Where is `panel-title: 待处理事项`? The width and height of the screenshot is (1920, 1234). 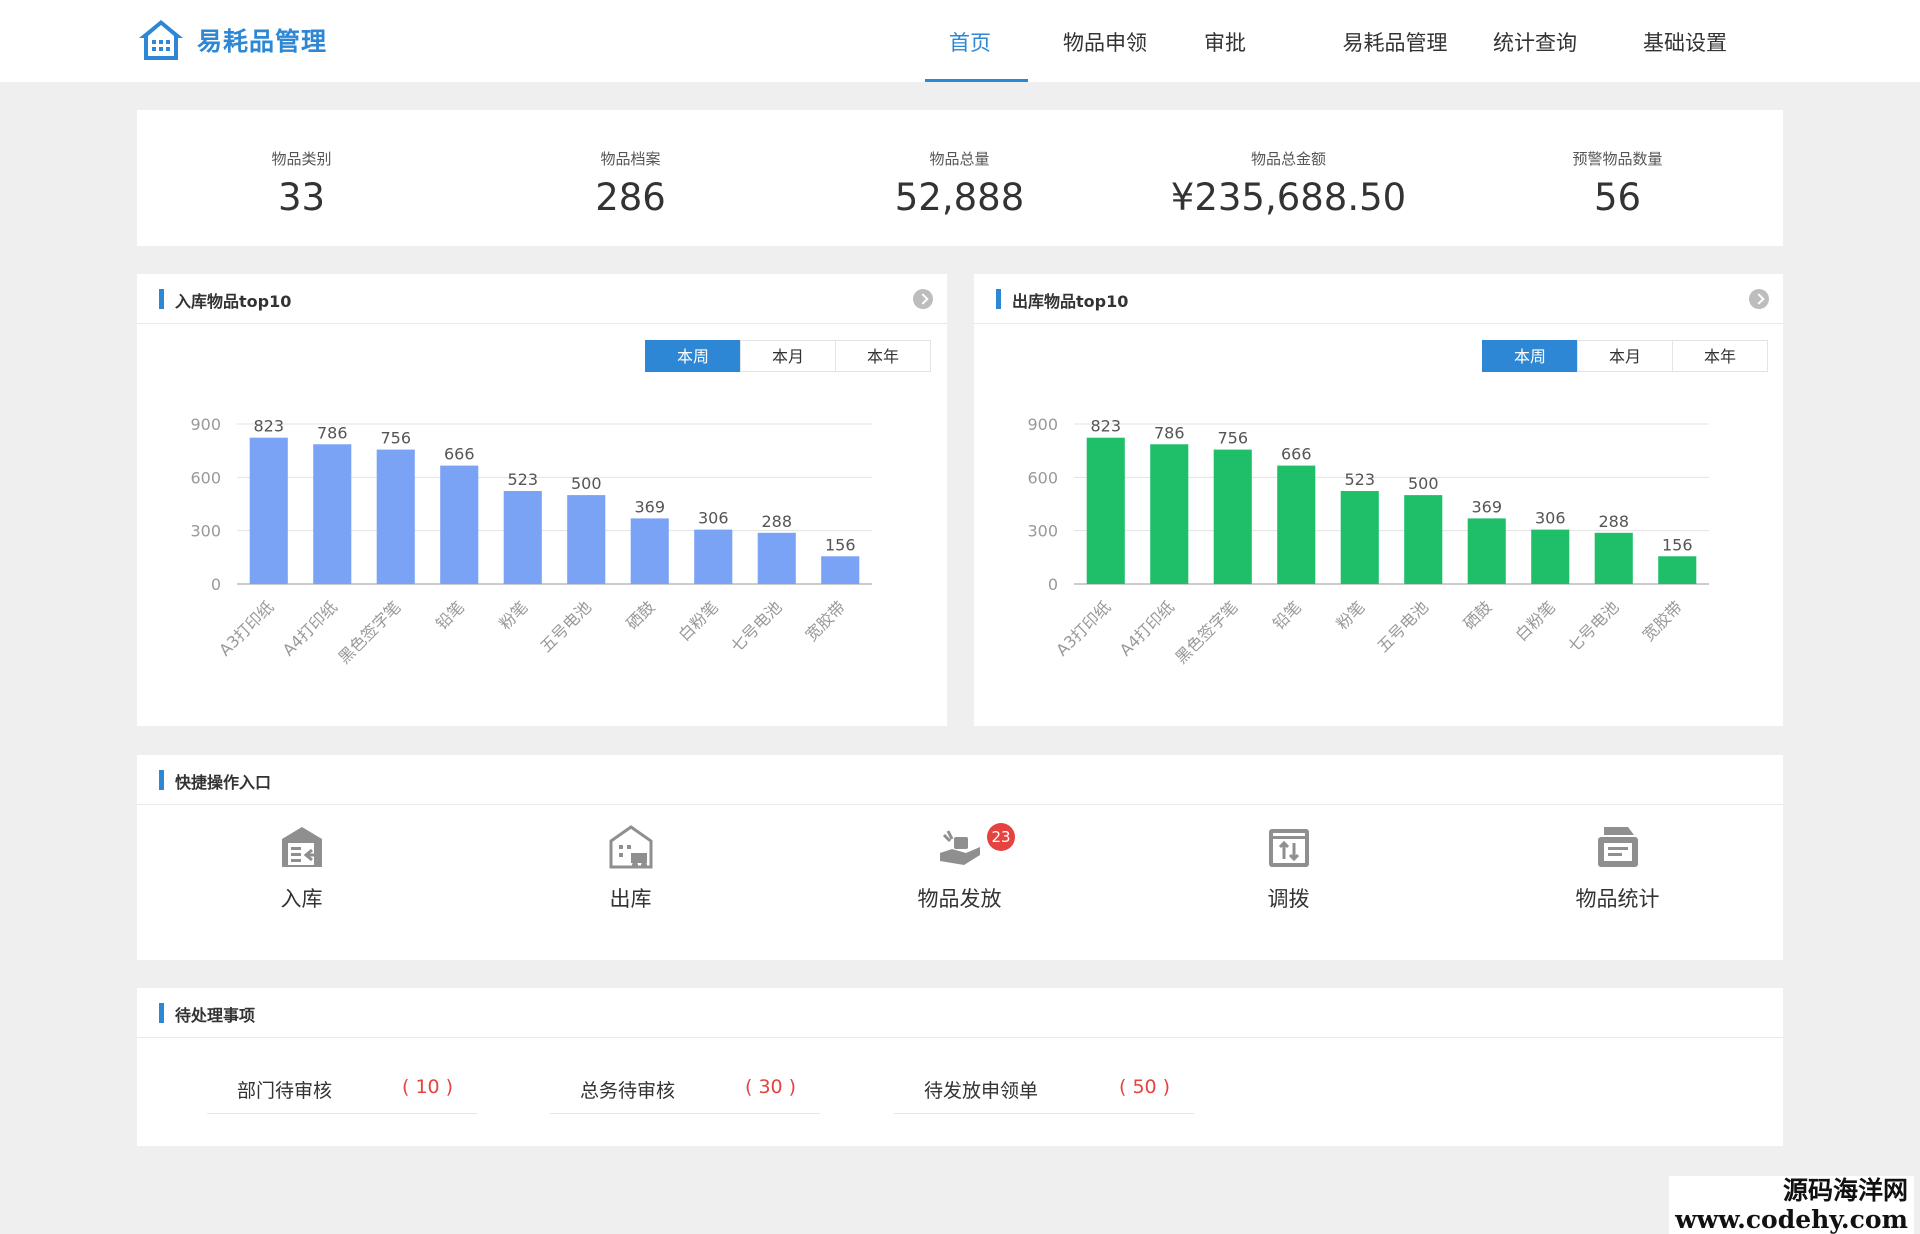
panel-title: 待处理事项 is located at coordinates (215, 1015).